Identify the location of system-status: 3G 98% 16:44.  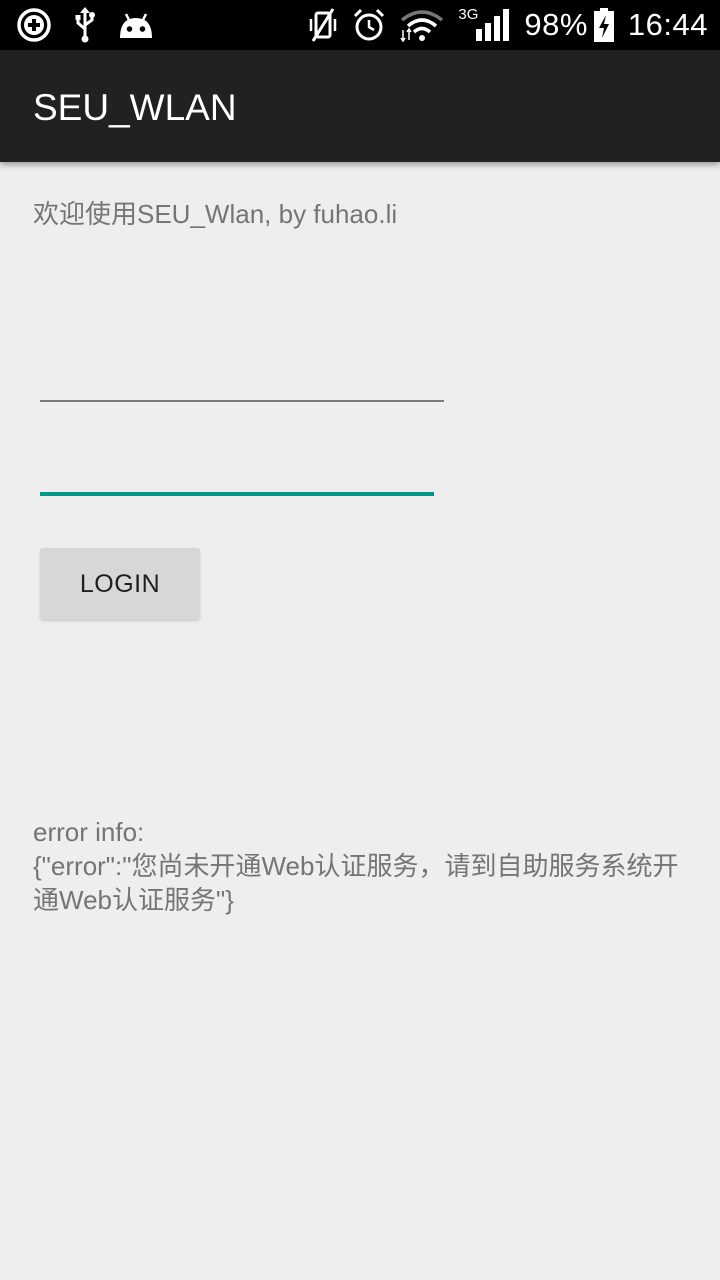
(501, 25).